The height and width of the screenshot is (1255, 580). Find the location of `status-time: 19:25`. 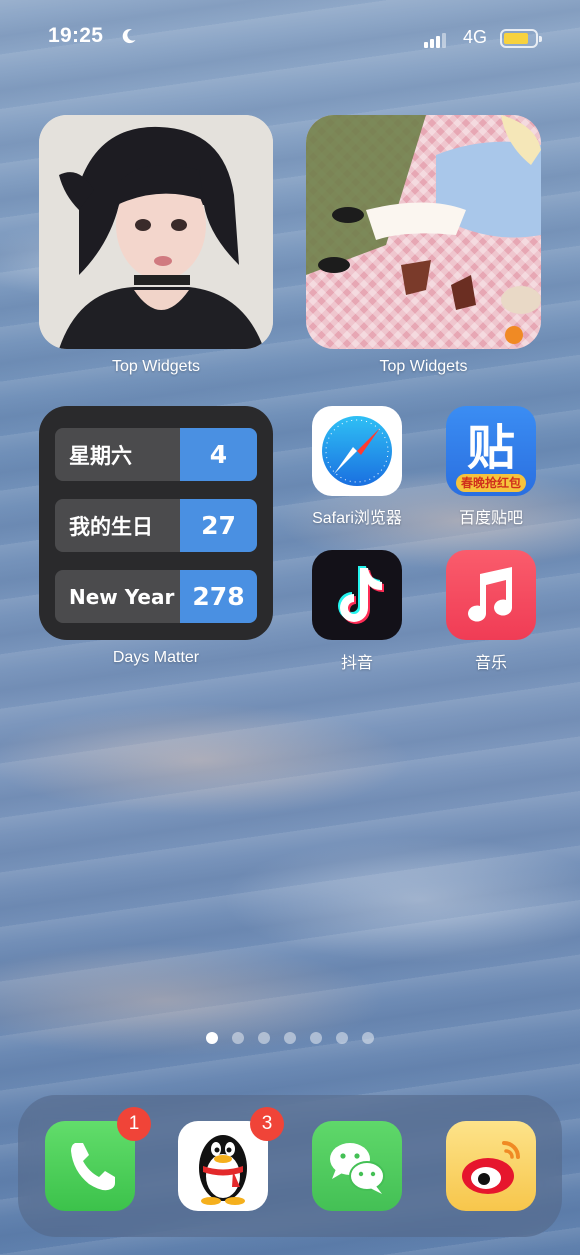

status-time: 19:25 is located at coordinates (76, 35).